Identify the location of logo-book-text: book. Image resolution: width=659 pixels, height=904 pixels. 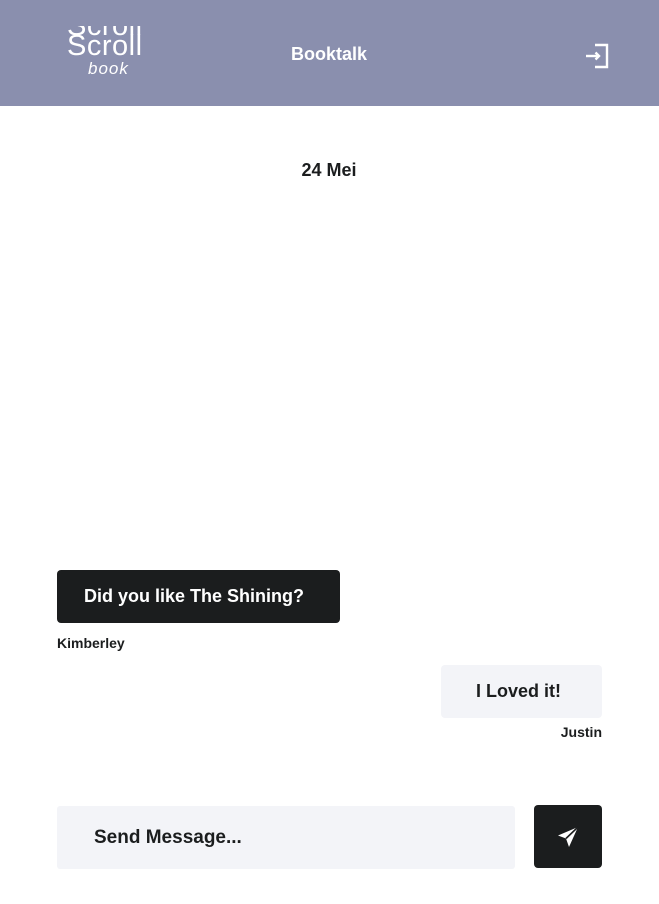
(108, 68).